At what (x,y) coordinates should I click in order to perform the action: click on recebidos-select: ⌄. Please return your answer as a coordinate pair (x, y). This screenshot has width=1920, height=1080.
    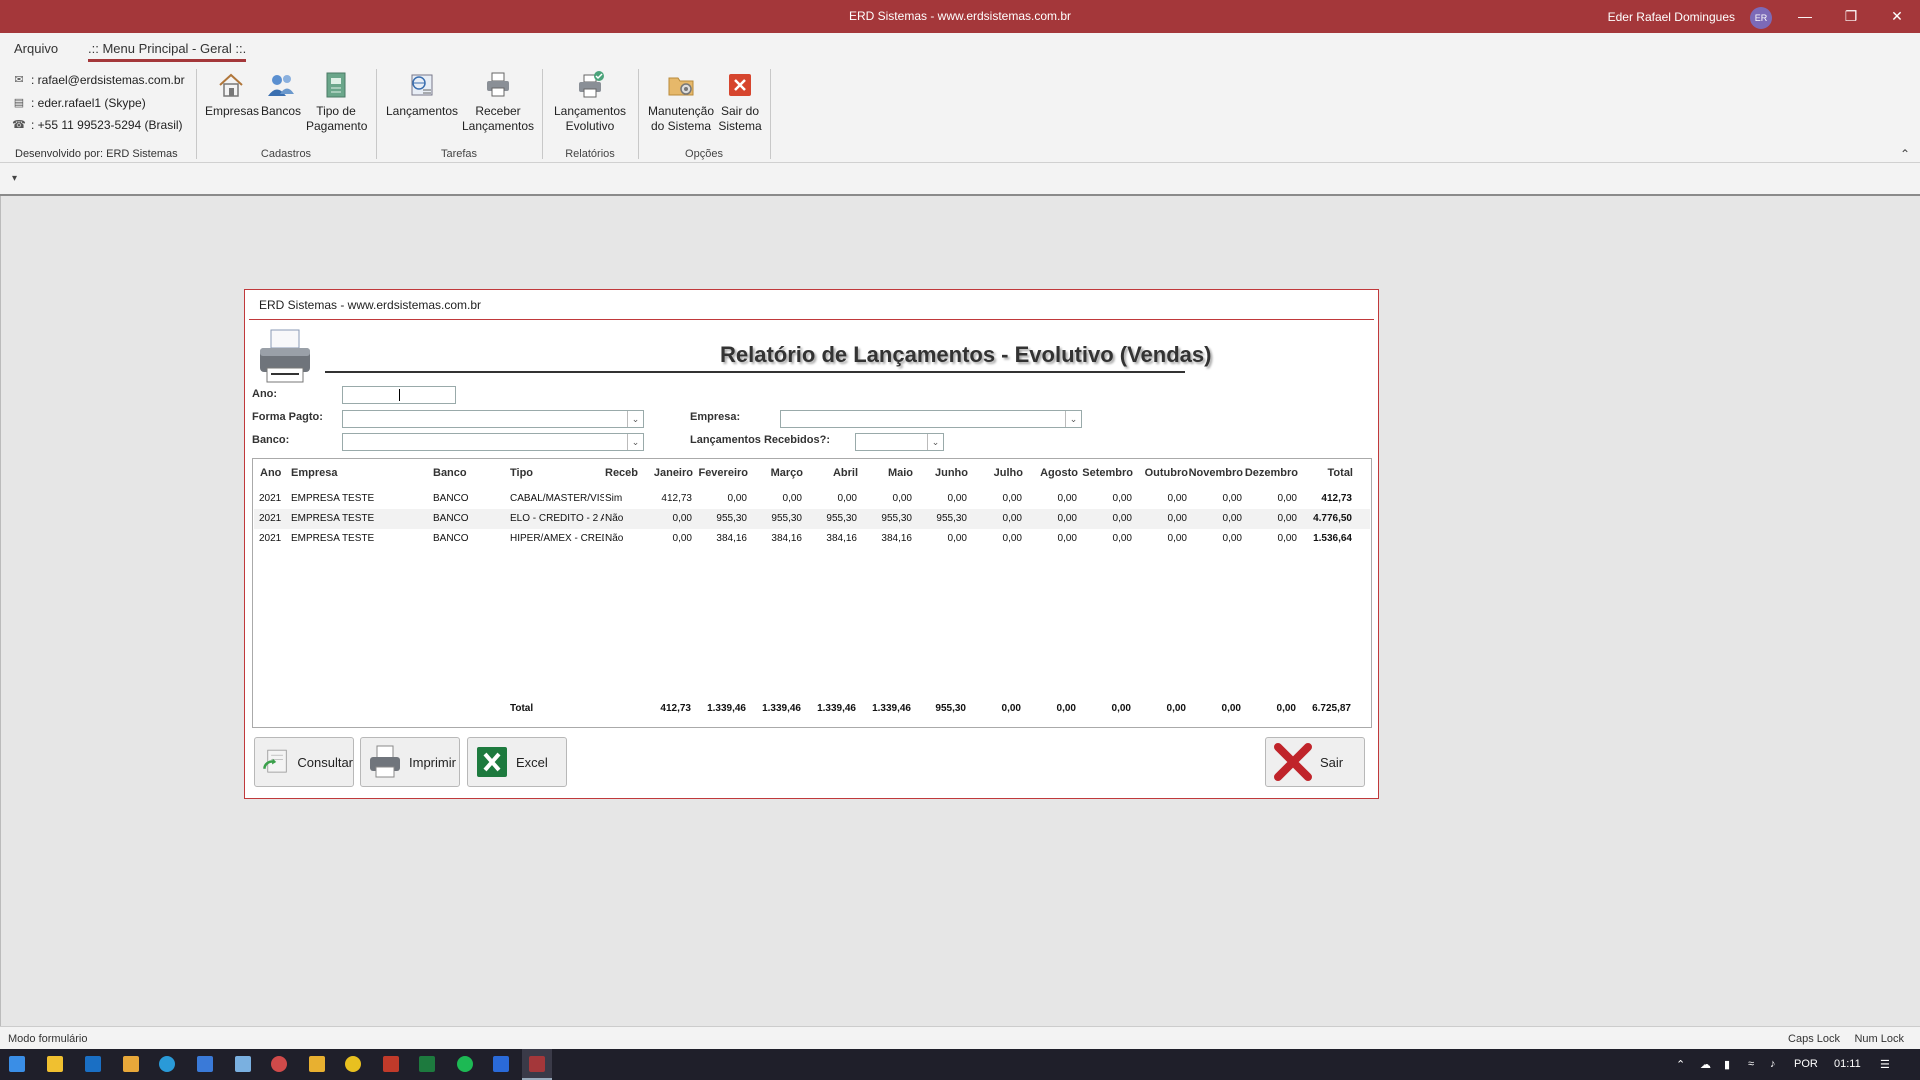
    Looking at the image, I should click on (899, 442).